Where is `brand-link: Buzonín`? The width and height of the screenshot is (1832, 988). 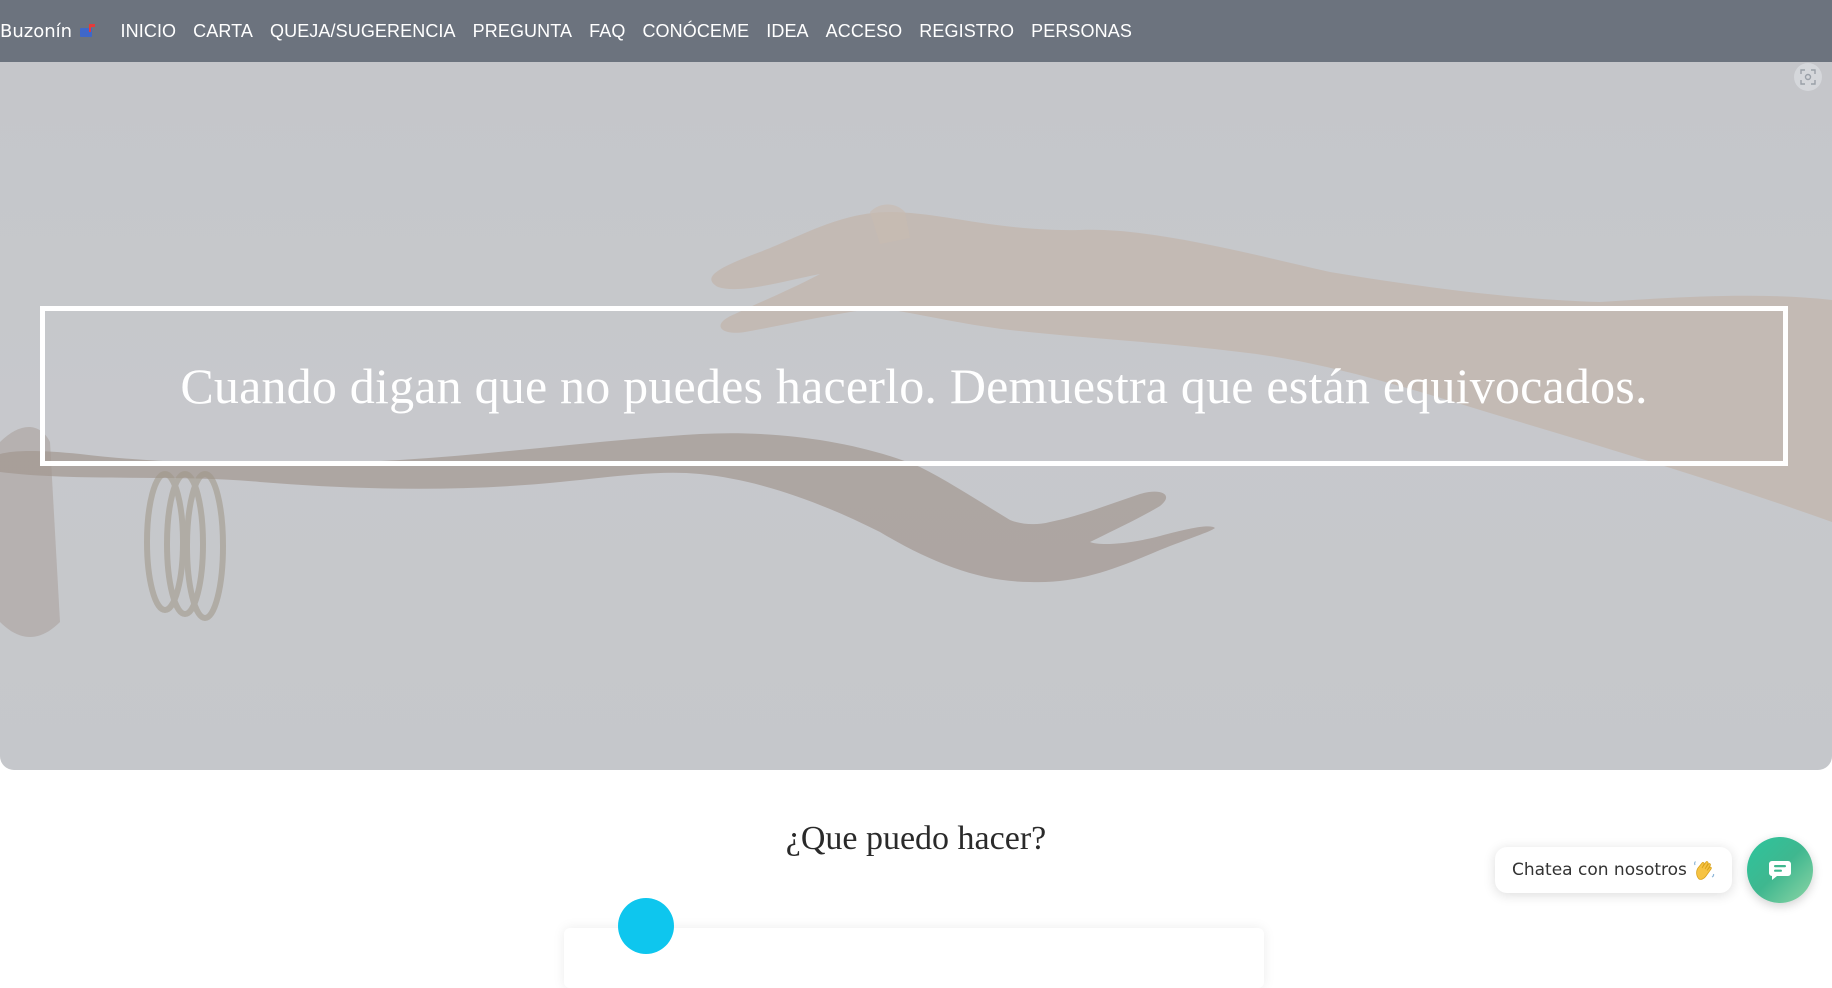
brand-link: Buzonín is located at coordinates (49, 31).